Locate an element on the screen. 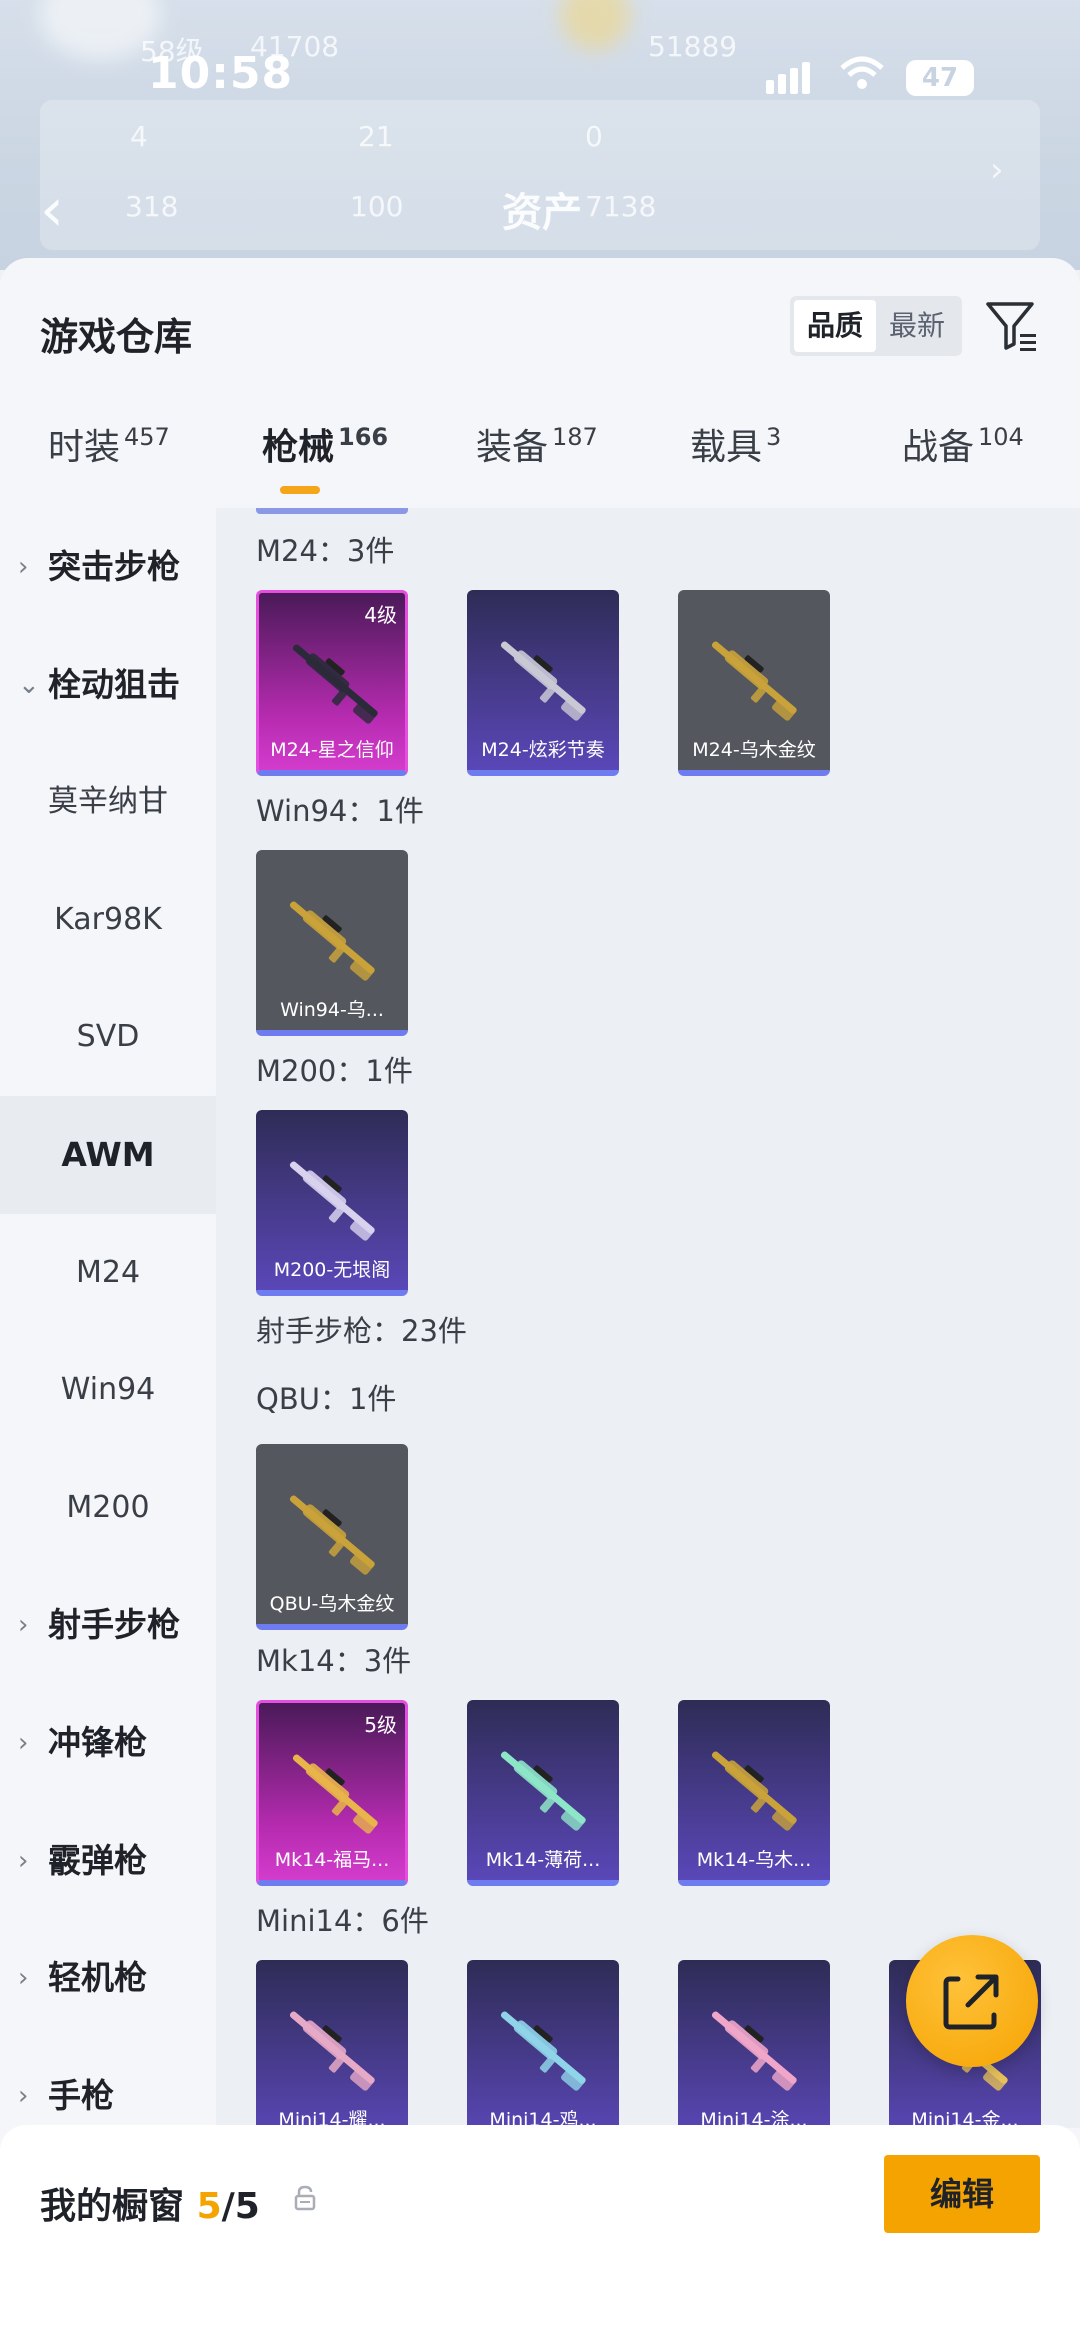  nav-item: AWM is located at coordinates (108, 1155).